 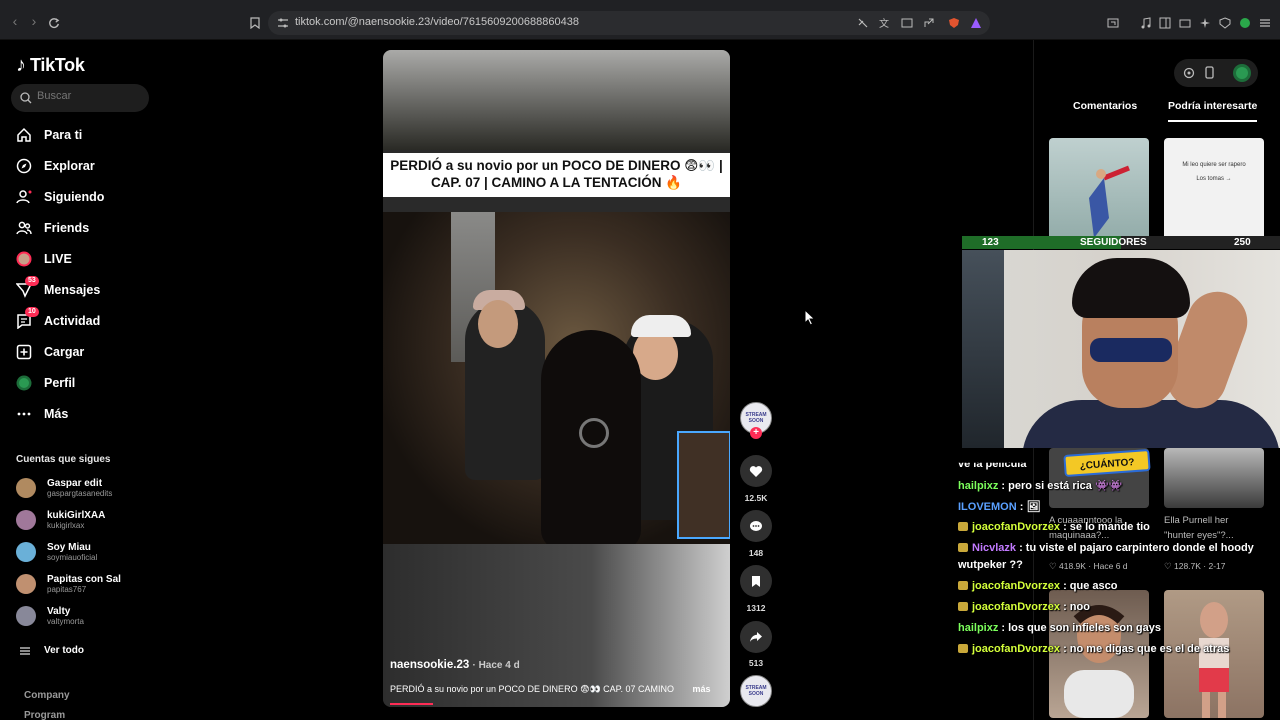 I want to click on like-button, so click(x=756, y=471).